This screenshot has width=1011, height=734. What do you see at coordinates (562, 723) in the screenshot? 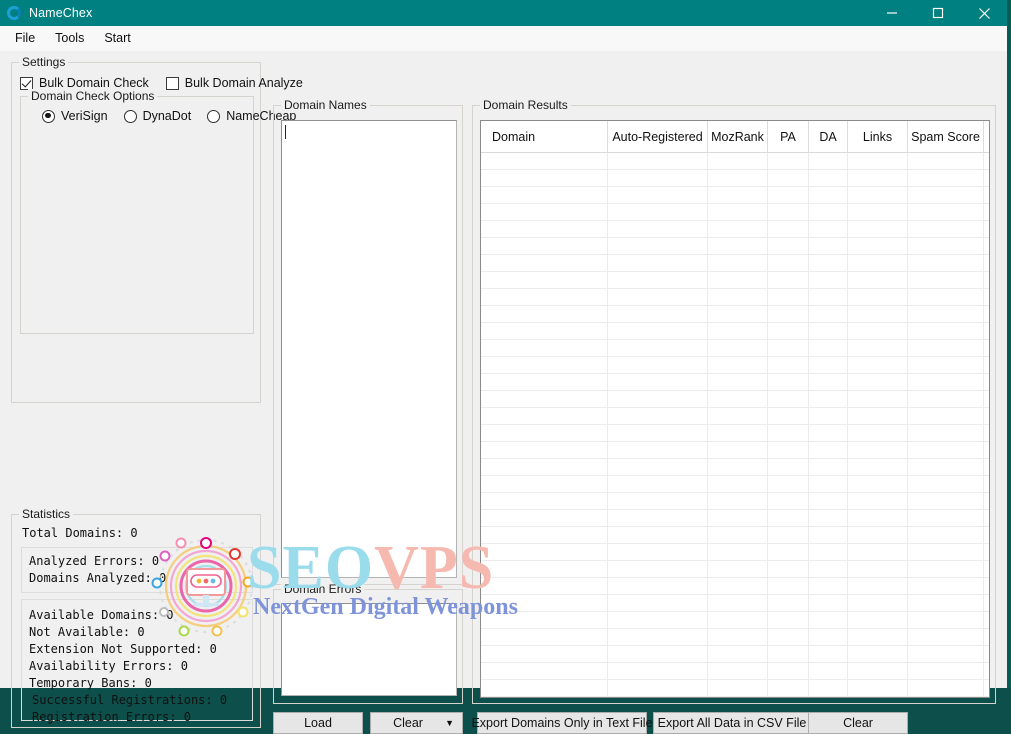
I see `export-domains-text-button: Export Domains Only in Text File` at bounding box center [562, 723].